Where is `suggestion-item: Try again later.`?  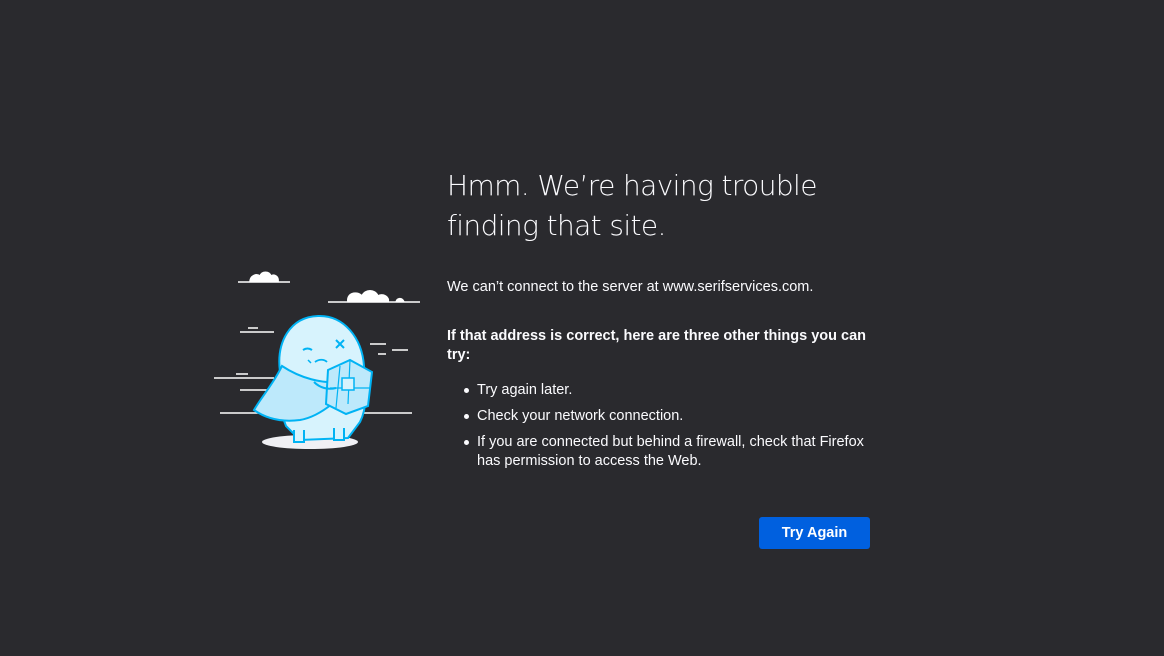
suggestion-item: Try again later. is located at coordinates (670, 390).